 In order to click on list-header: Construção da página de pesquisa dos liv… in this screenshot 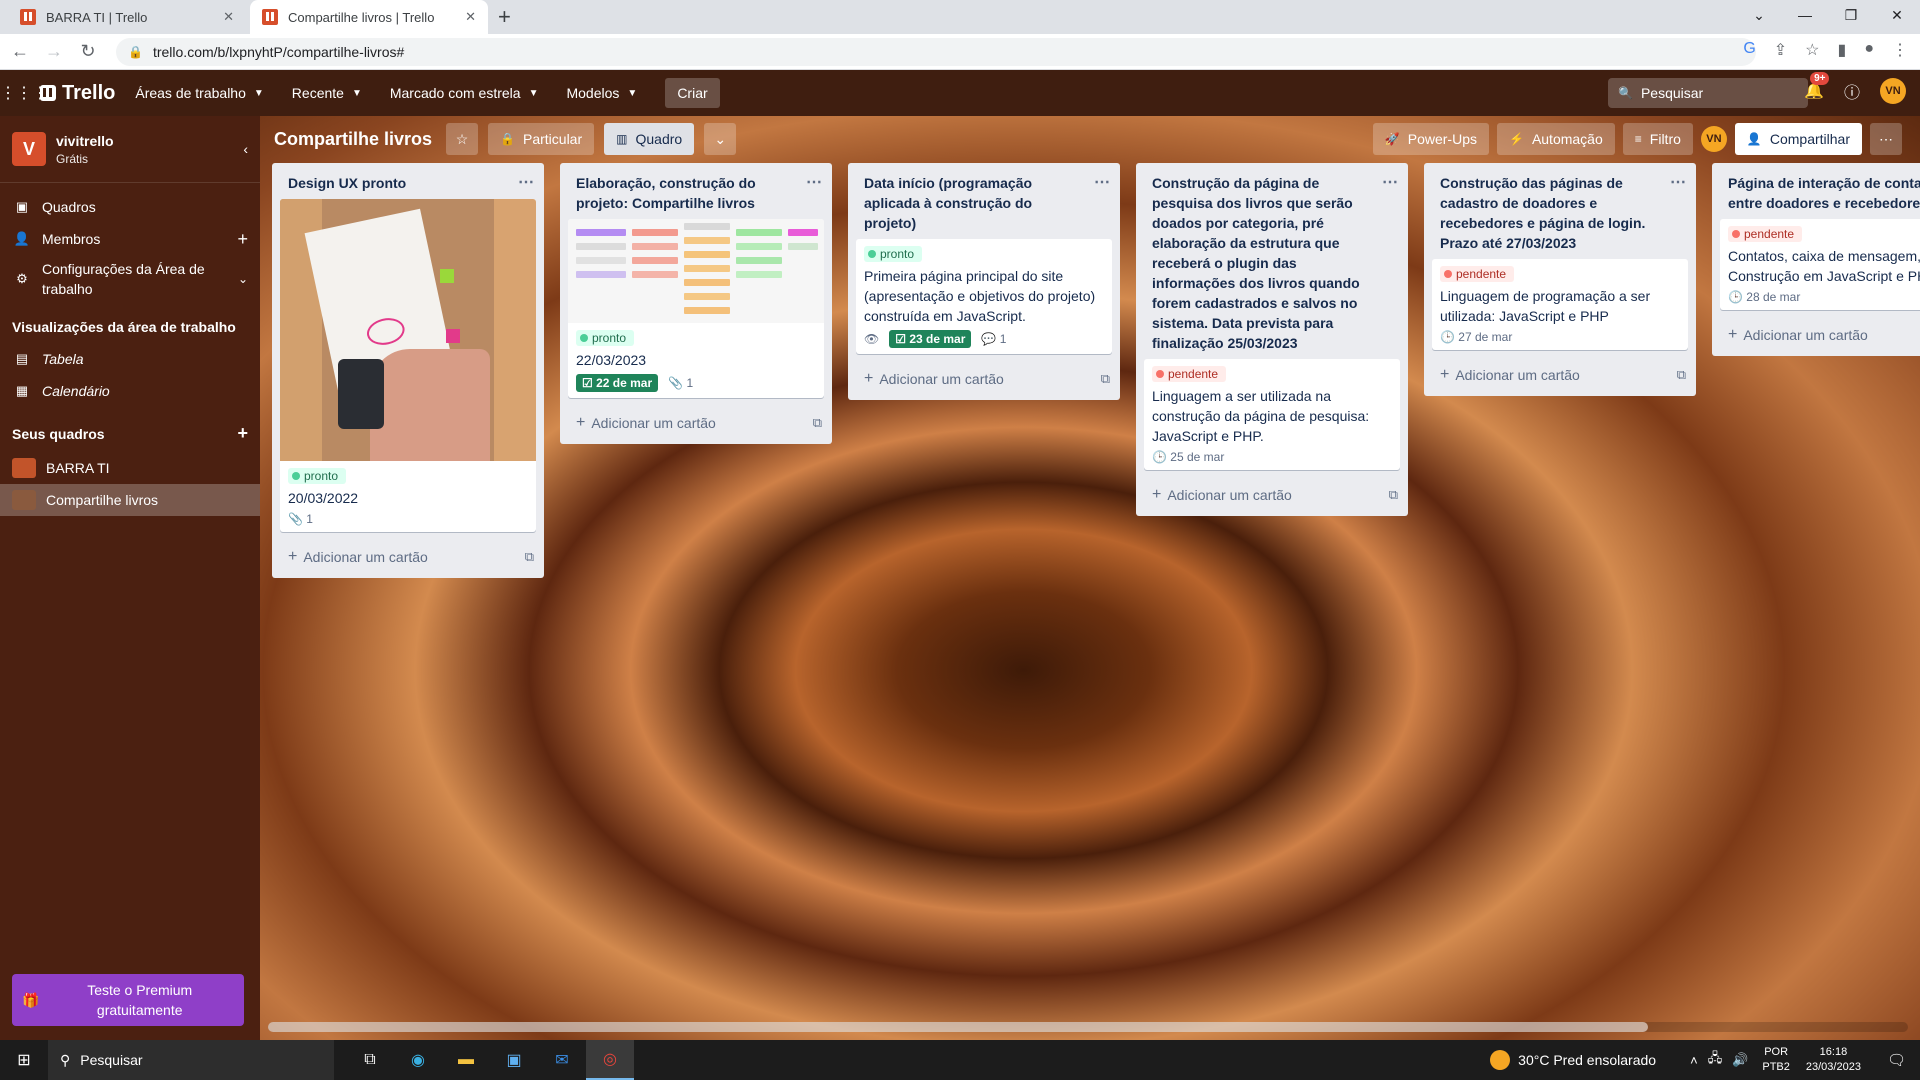, I will do `click(1272, 261)`.